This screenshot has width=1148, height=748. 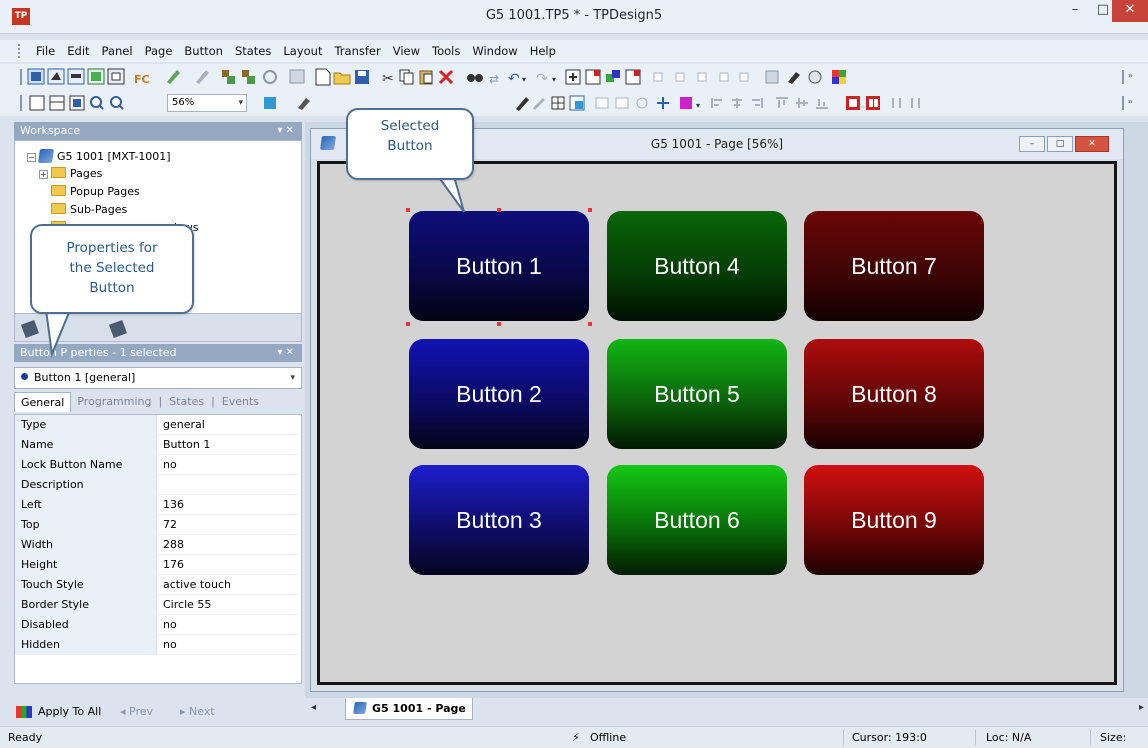 What do you see at coordinates (37, 103) in the screenshot?
I see `frame-icon` at bounding box center [37, 103].